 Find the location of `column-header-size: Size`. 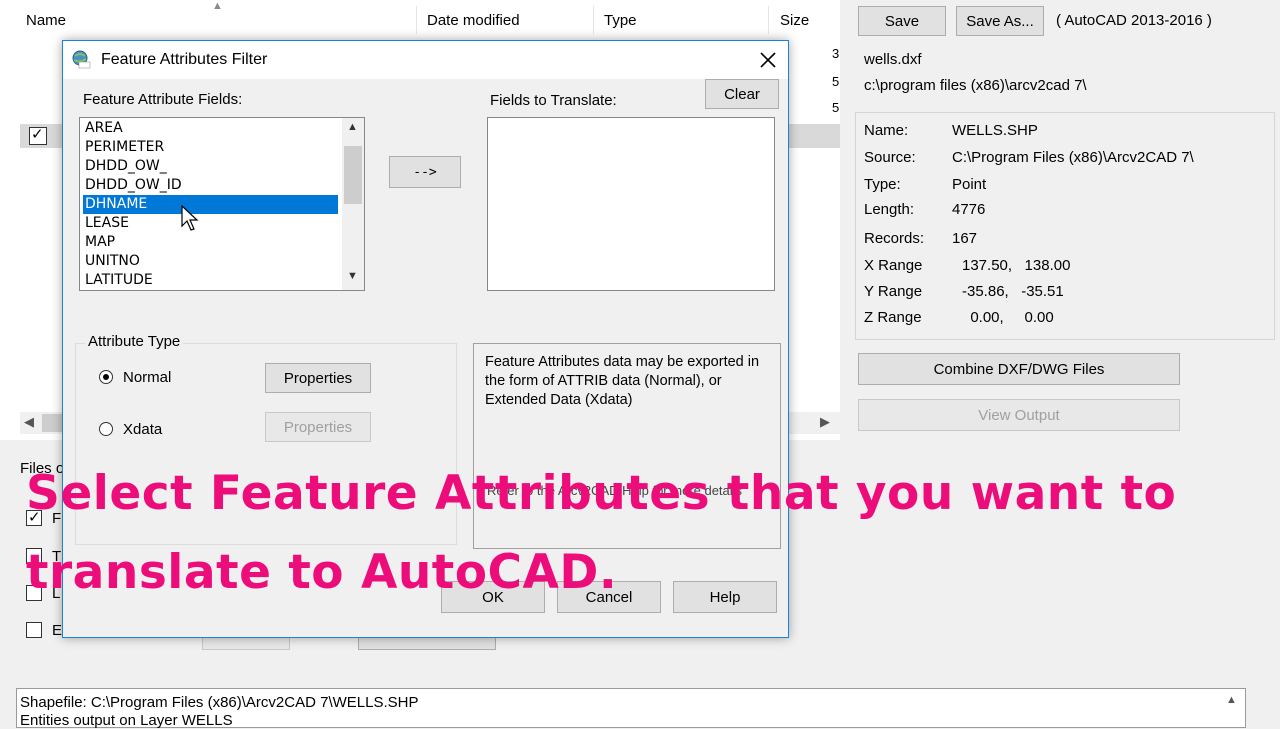

column-header-size: Size is located at coordinates (794, 20).